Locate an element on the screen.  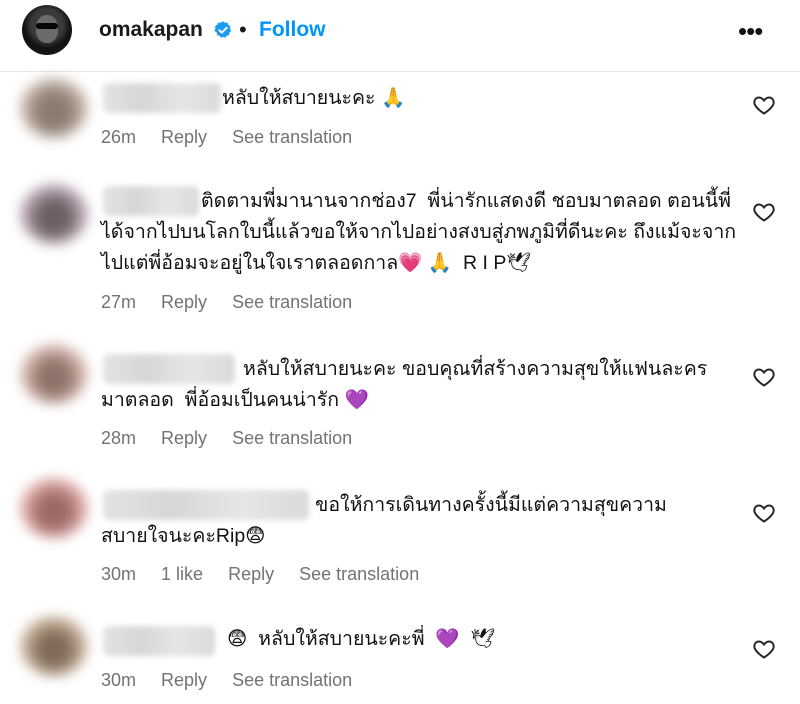
comment-meta: 27m Reply See translation is located at coordinates (236, 302).